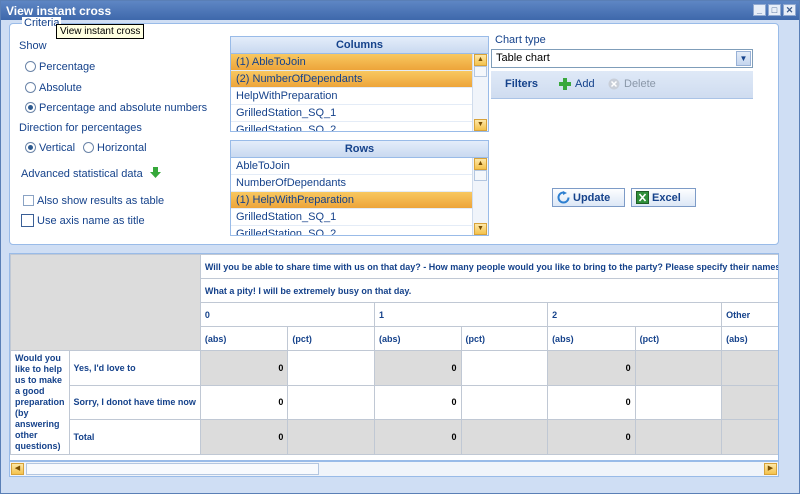 Image resolution: width=800 pixels, height=494 pixels. I want to click on delete-filter-button: Delete, so click(640, 84).